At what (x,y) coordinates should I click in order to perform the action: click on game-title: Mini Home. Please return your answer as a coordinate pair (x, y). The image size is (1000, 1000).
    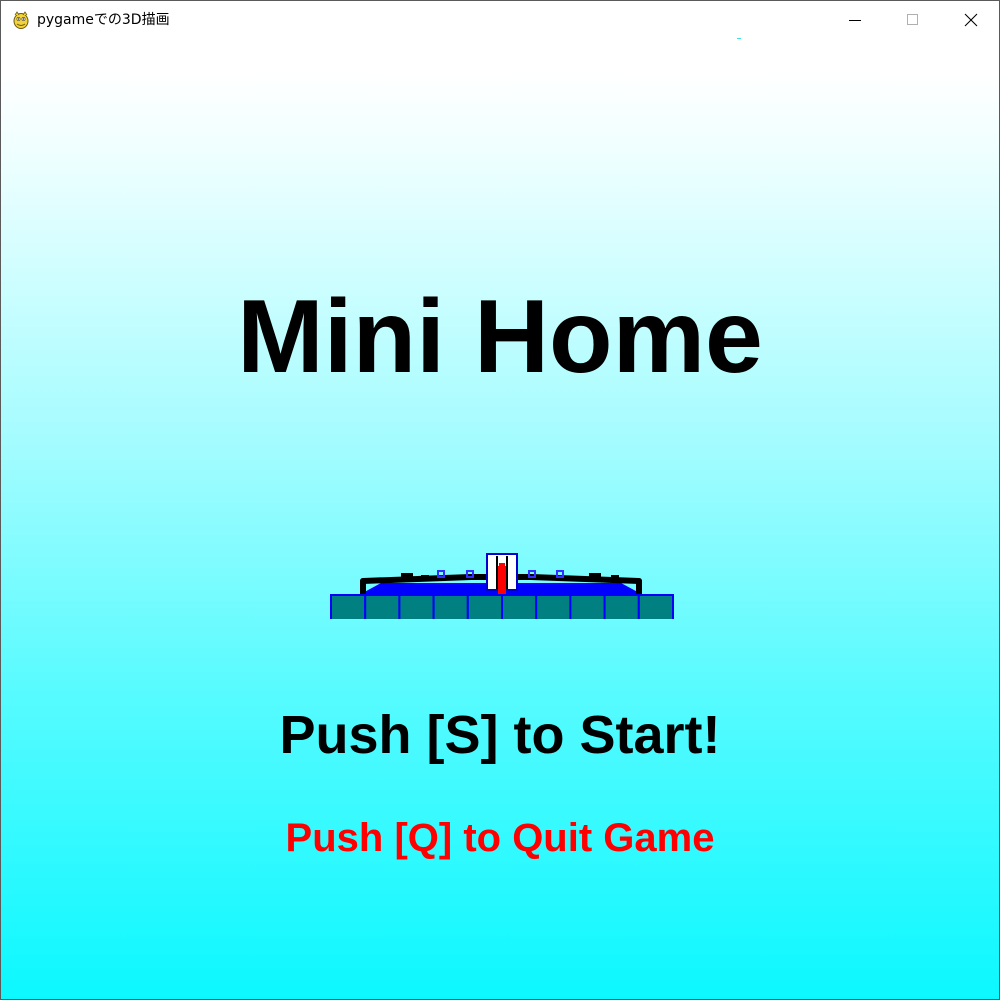
    Looking at the image, I should click on (500, 337).